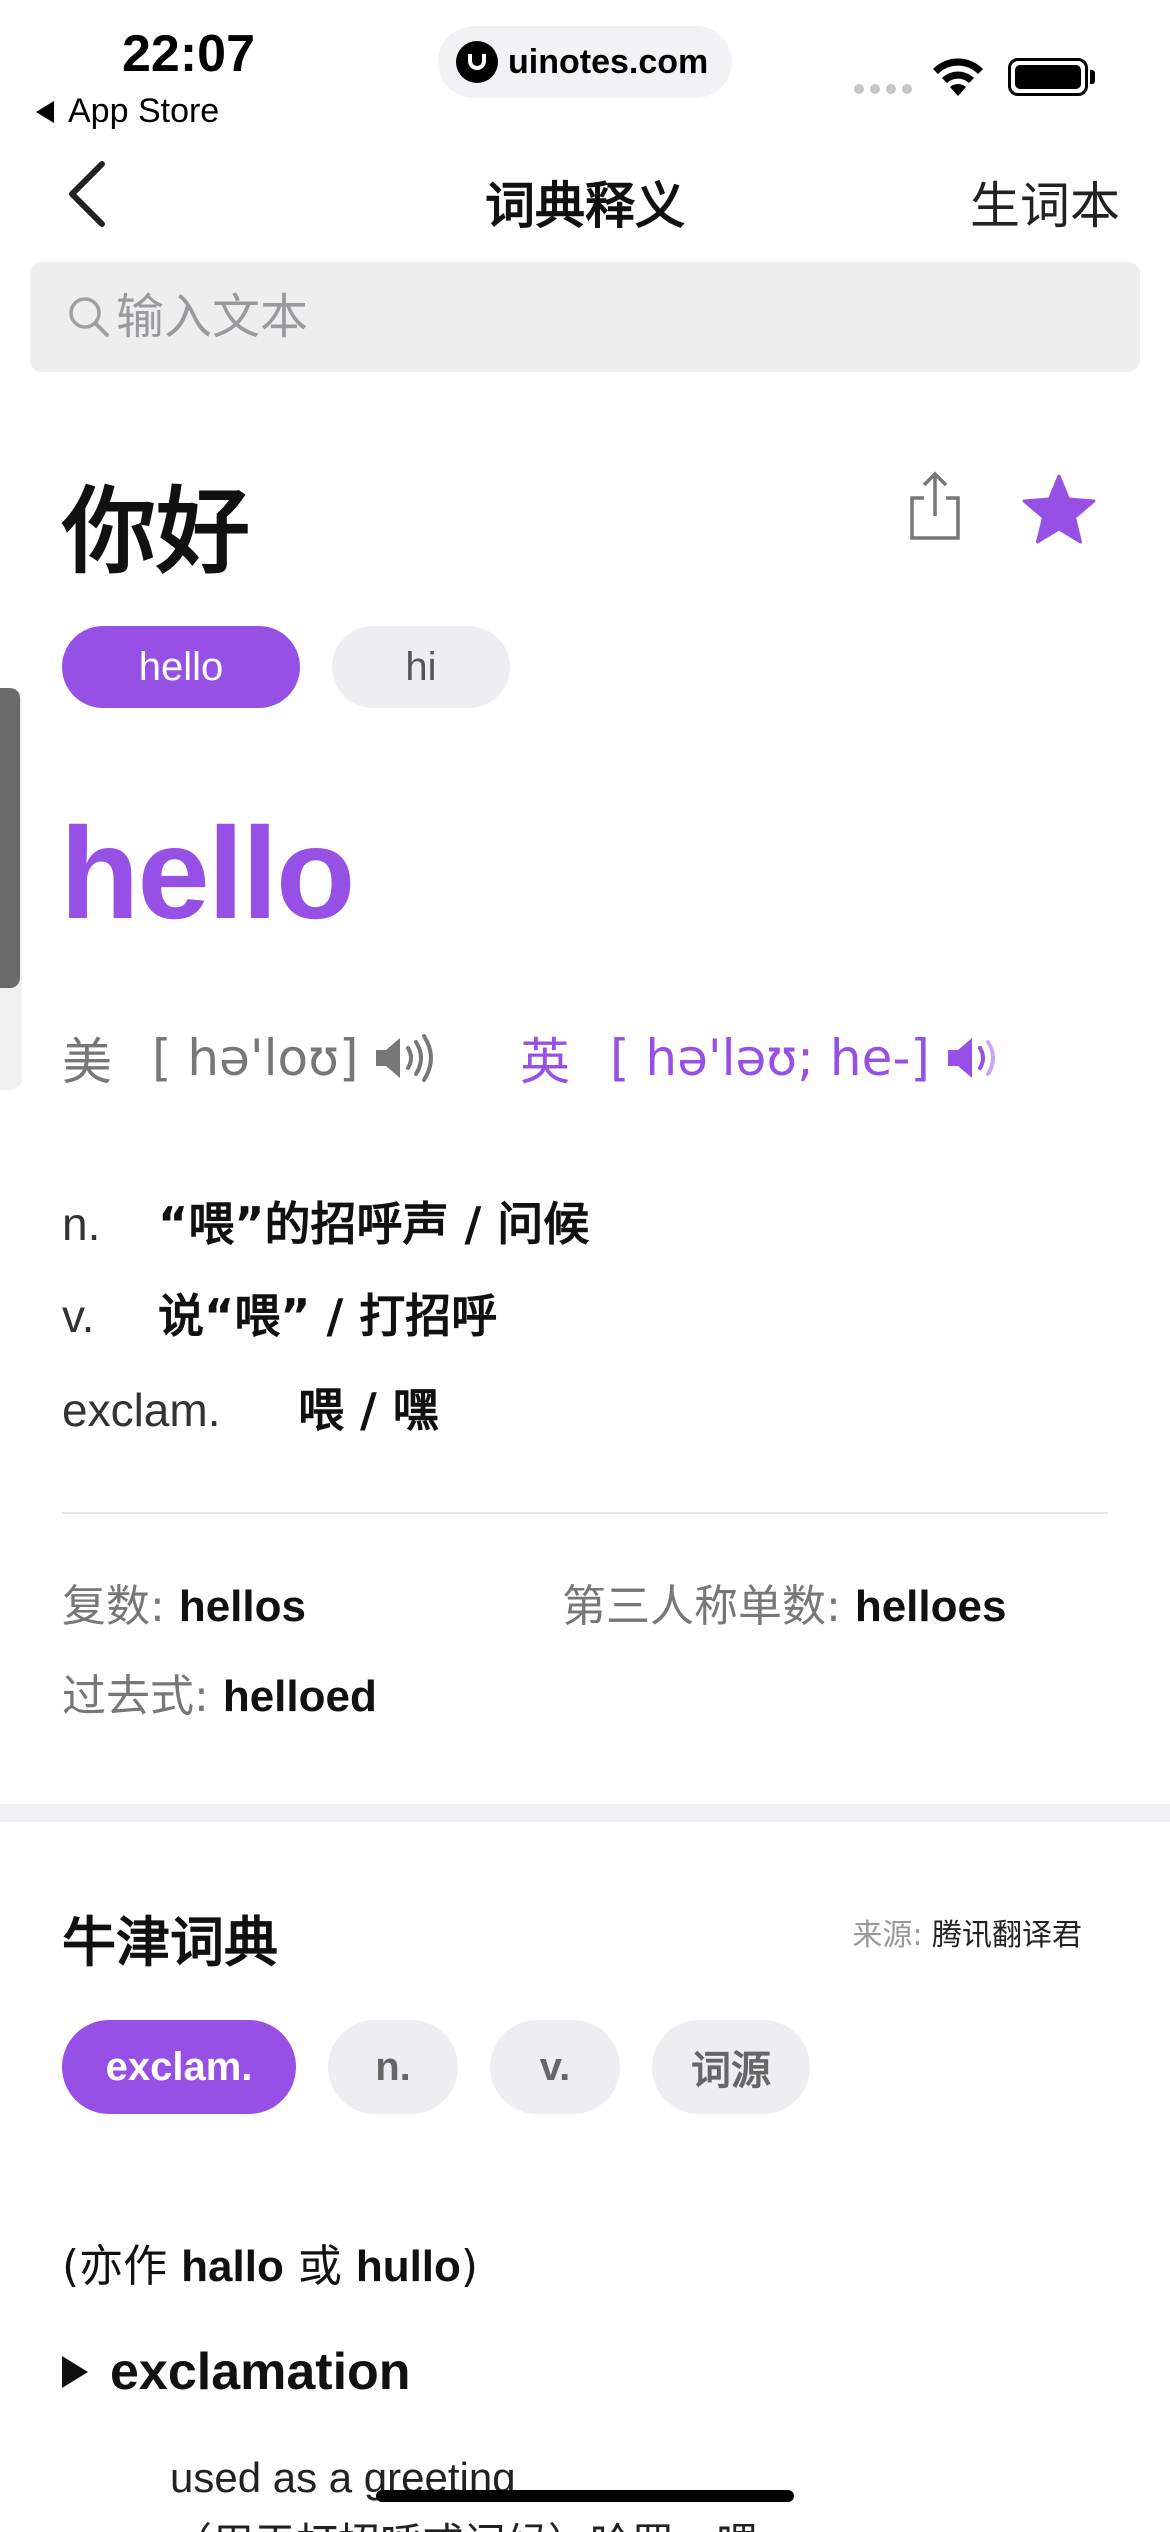 This screenshot has height=2532, width=1170. Describe the element at coordinates (255, 1058) in the screenshot. I see `pron-us-ipa: [ hə'loʊ]` at that location.